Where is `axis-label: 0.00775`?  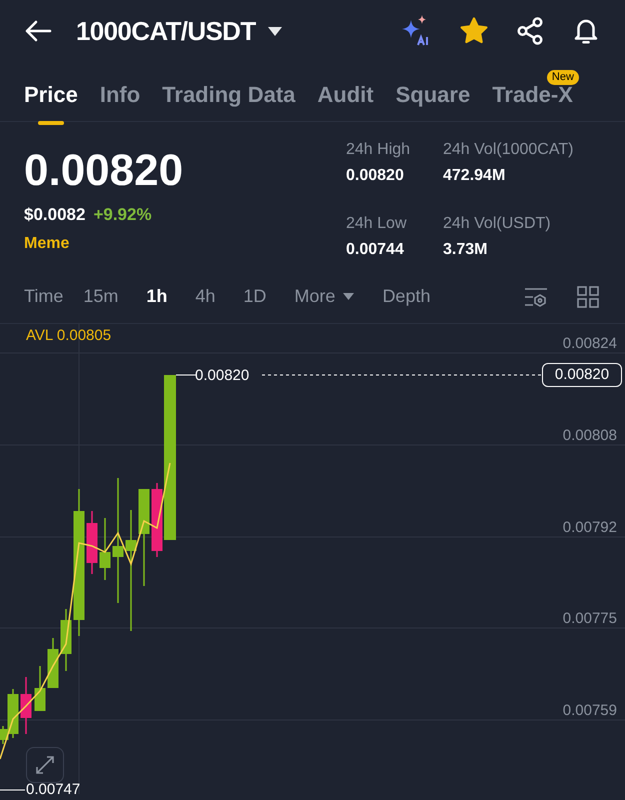
axis-label: 0.00775 is located at coordinates (589, 619).